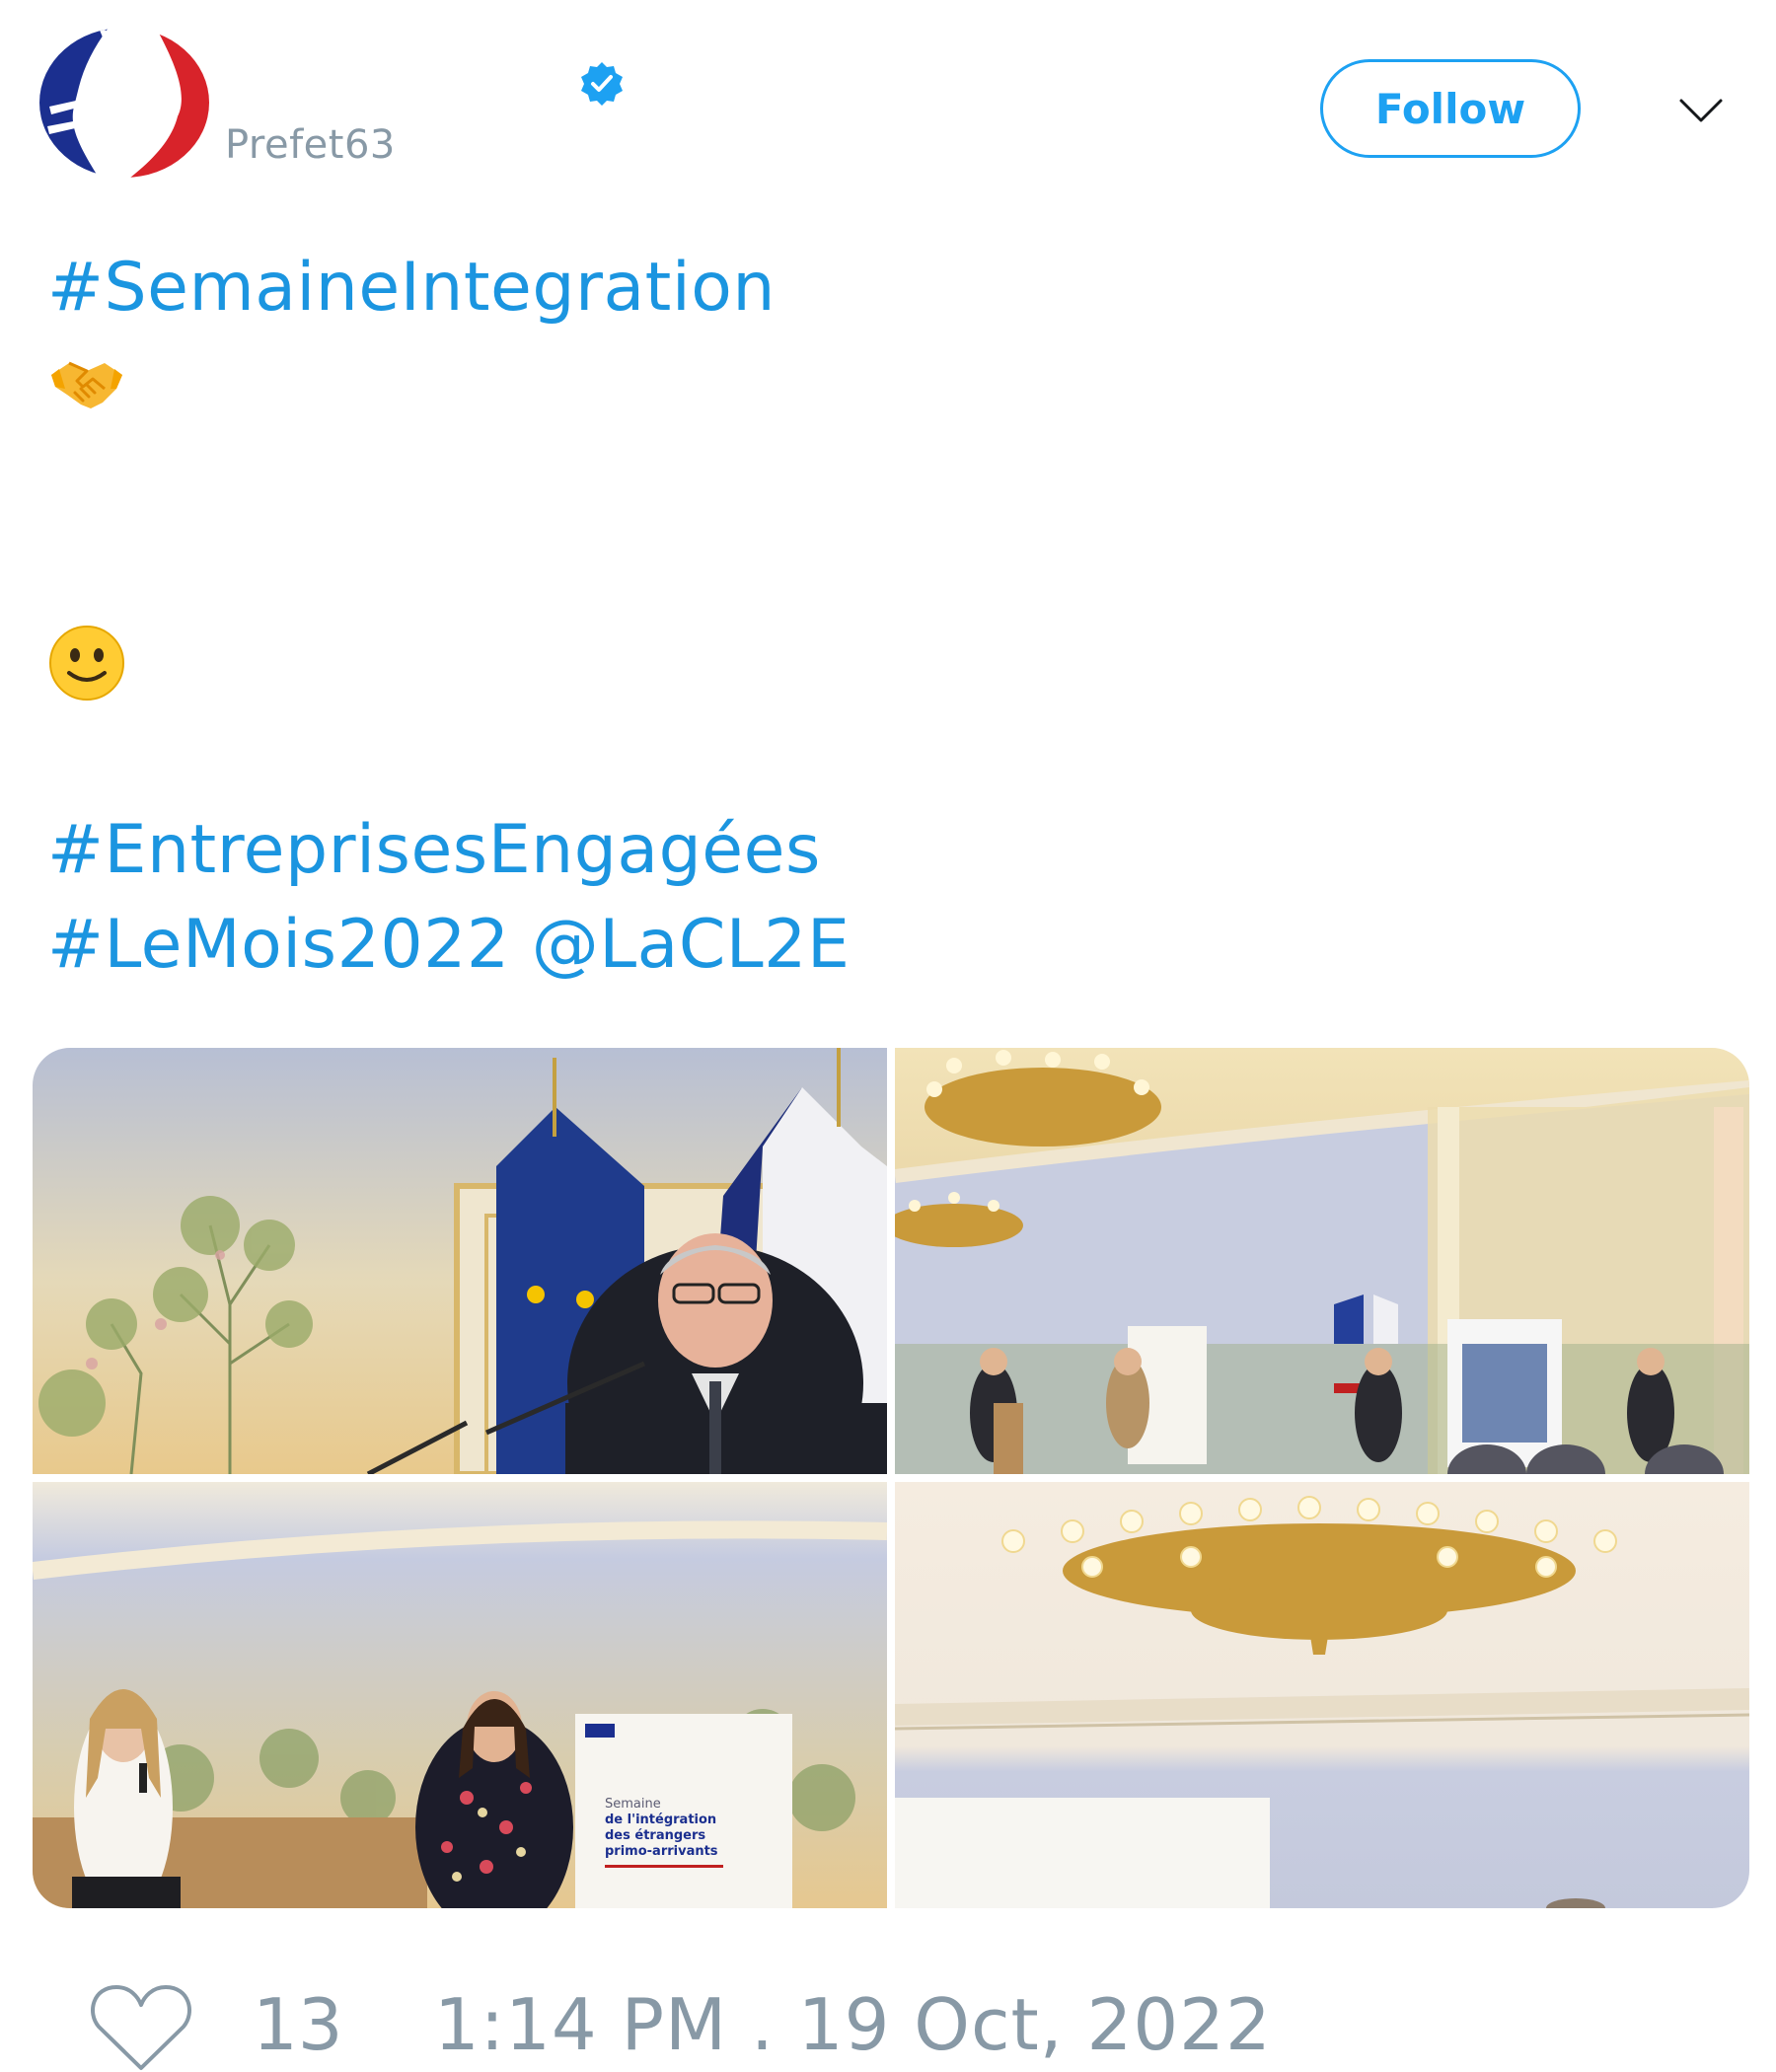 The height and width of the screenshot is (2072, 1776). I want to click on banner-line-2: des étrangers, so click(655, 1836).